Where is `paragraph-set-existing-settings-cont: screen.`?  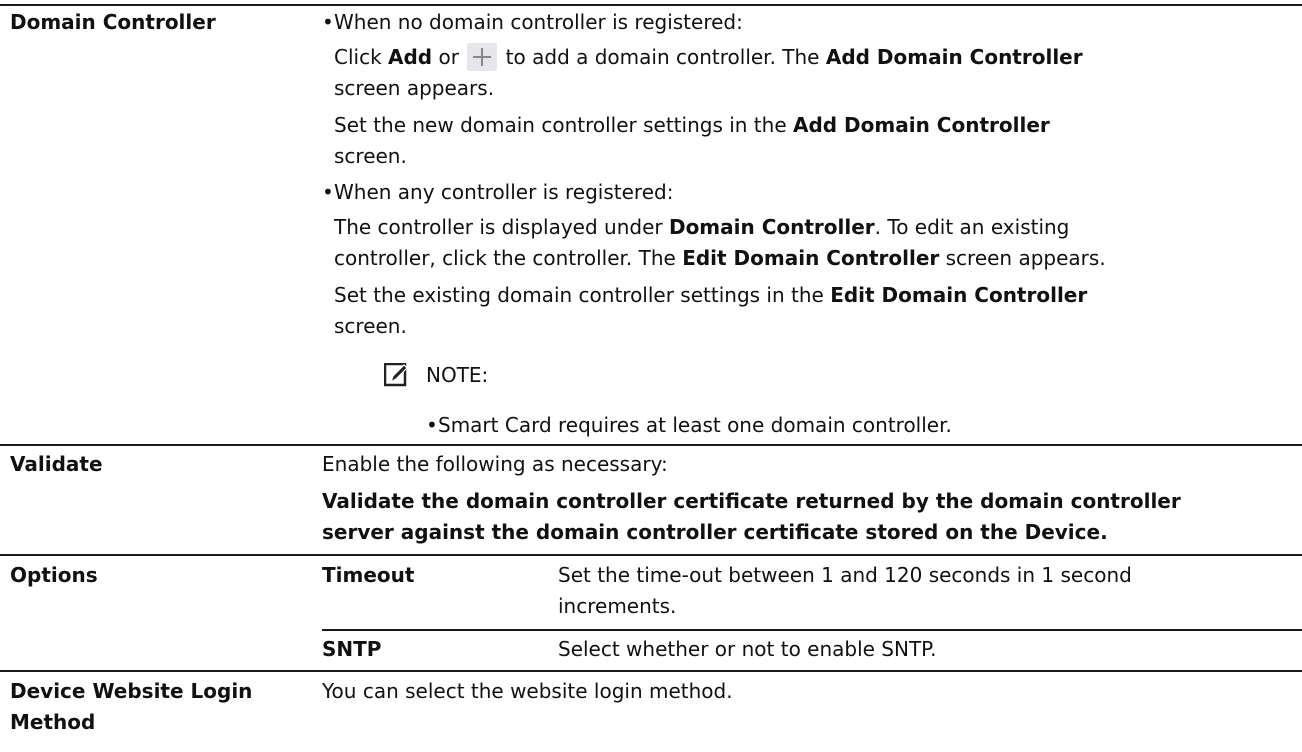
paragraph-set-existing-settings-cont: screen. is located at coordinates (370, 326).